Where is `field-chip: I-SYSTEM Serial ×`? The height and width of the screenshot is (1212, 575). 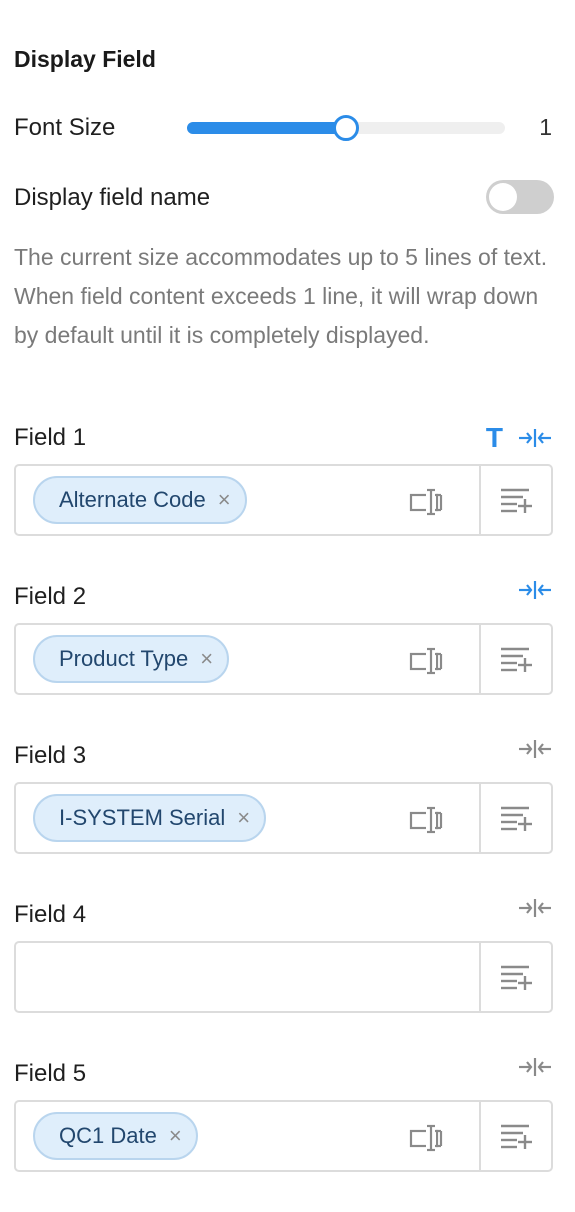 field-chip: I-SYSTEM Serial × is located at coordinates (150, 818).